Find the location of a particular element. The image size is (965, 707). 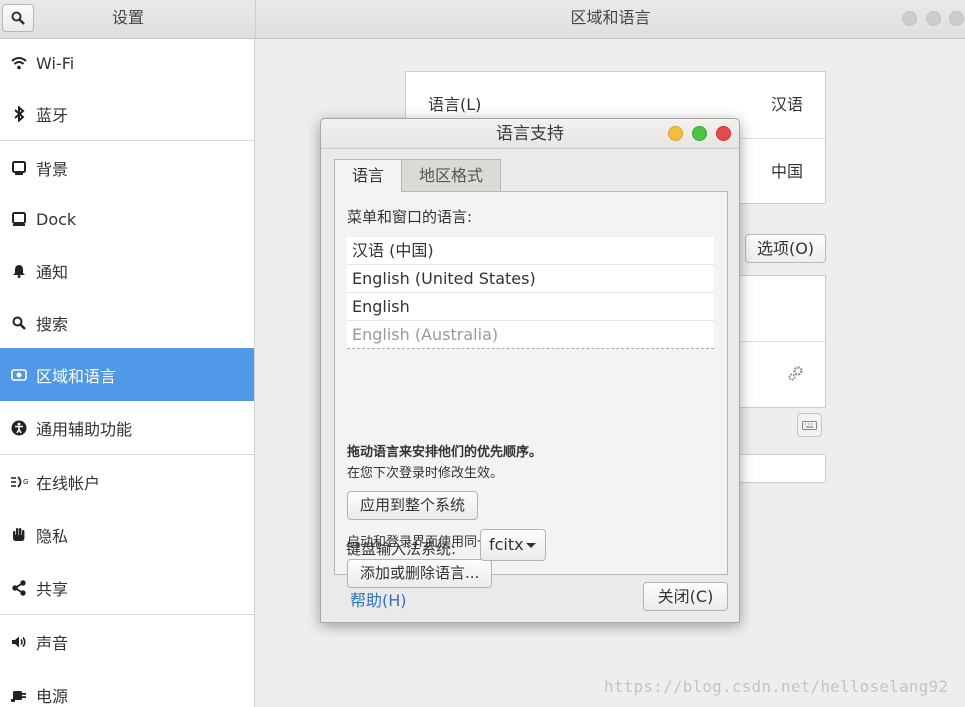

panel-title: 区域和语言 is located at coordinates (610, 17).